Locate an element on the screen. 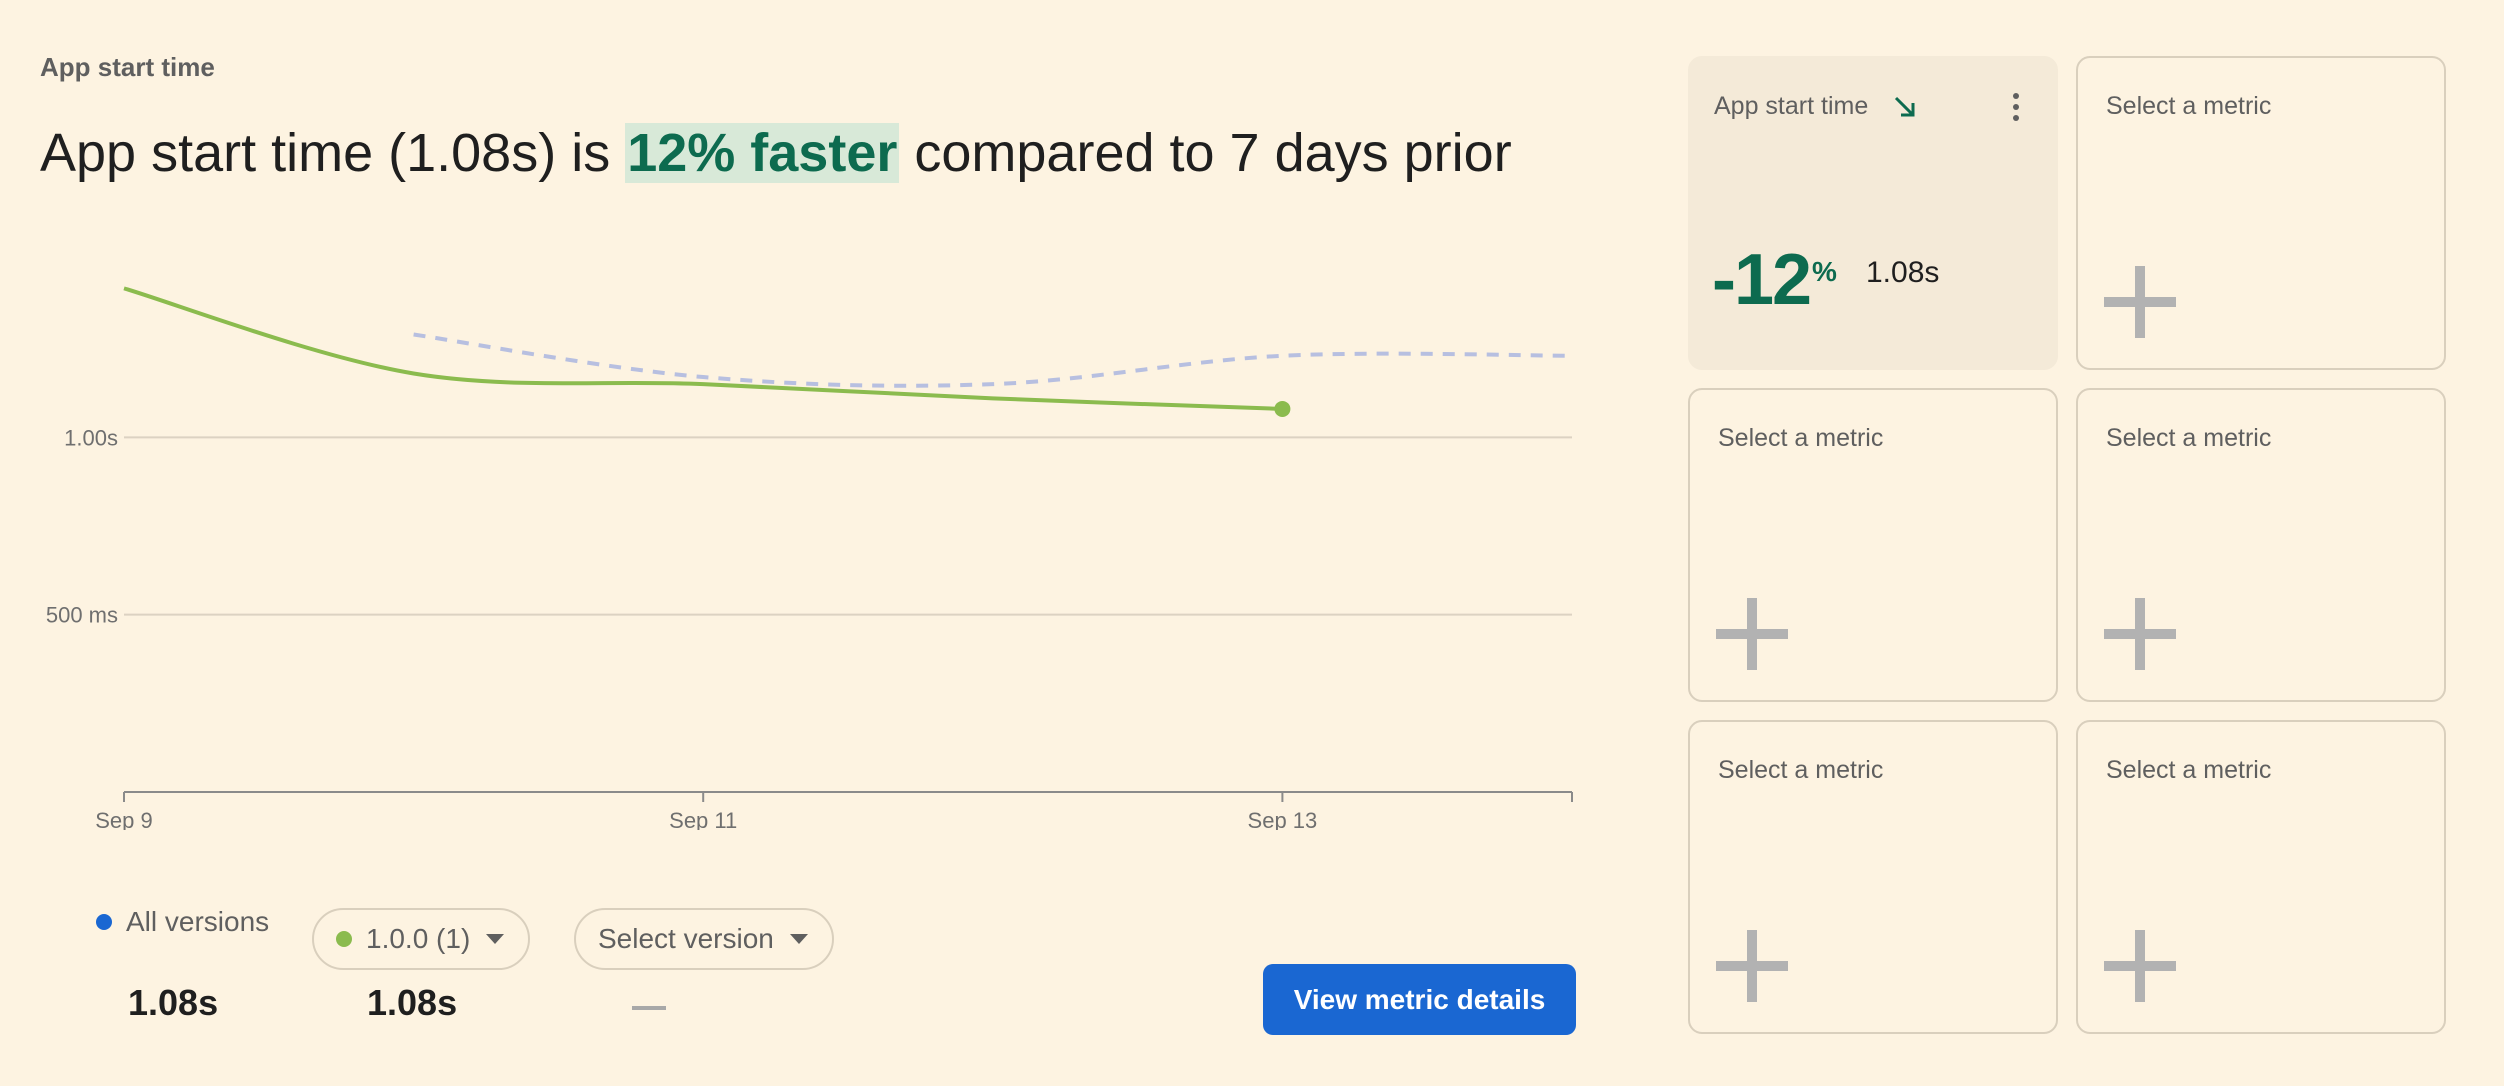  version-value: 1.08s is located at coordinates (412, 1002).